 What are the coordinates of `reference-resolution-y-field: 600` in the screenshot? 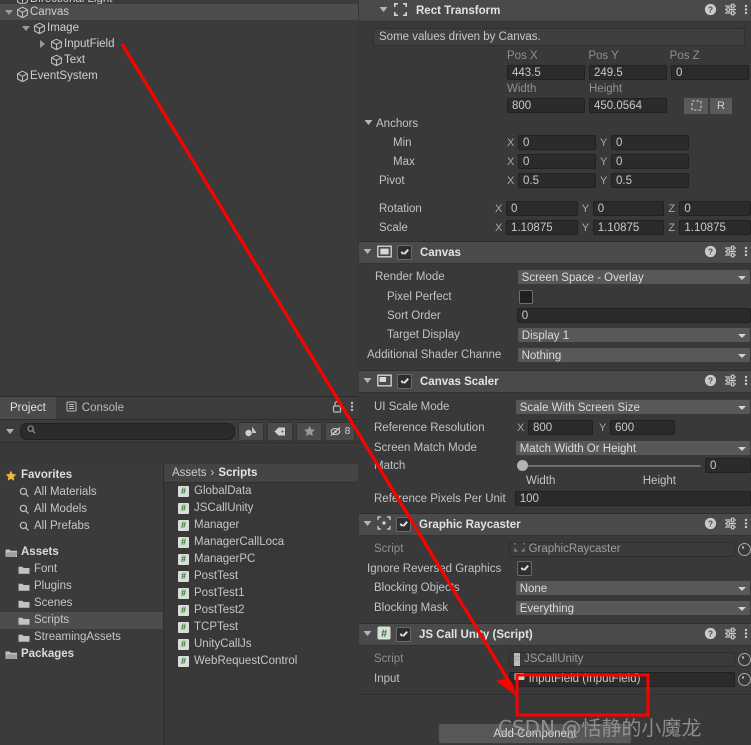 It's located at (642, 427).